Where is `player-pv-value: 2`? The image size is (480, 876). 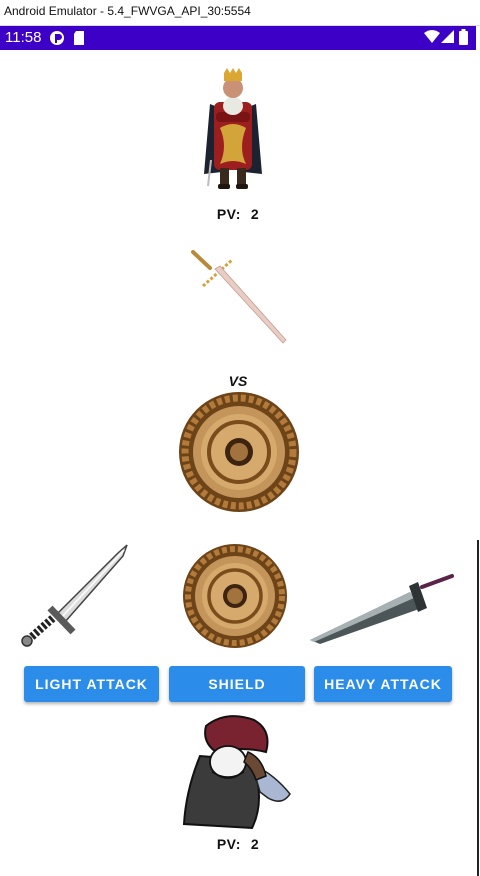
player-pv-value: 2 is located at coordinates (255, 844).